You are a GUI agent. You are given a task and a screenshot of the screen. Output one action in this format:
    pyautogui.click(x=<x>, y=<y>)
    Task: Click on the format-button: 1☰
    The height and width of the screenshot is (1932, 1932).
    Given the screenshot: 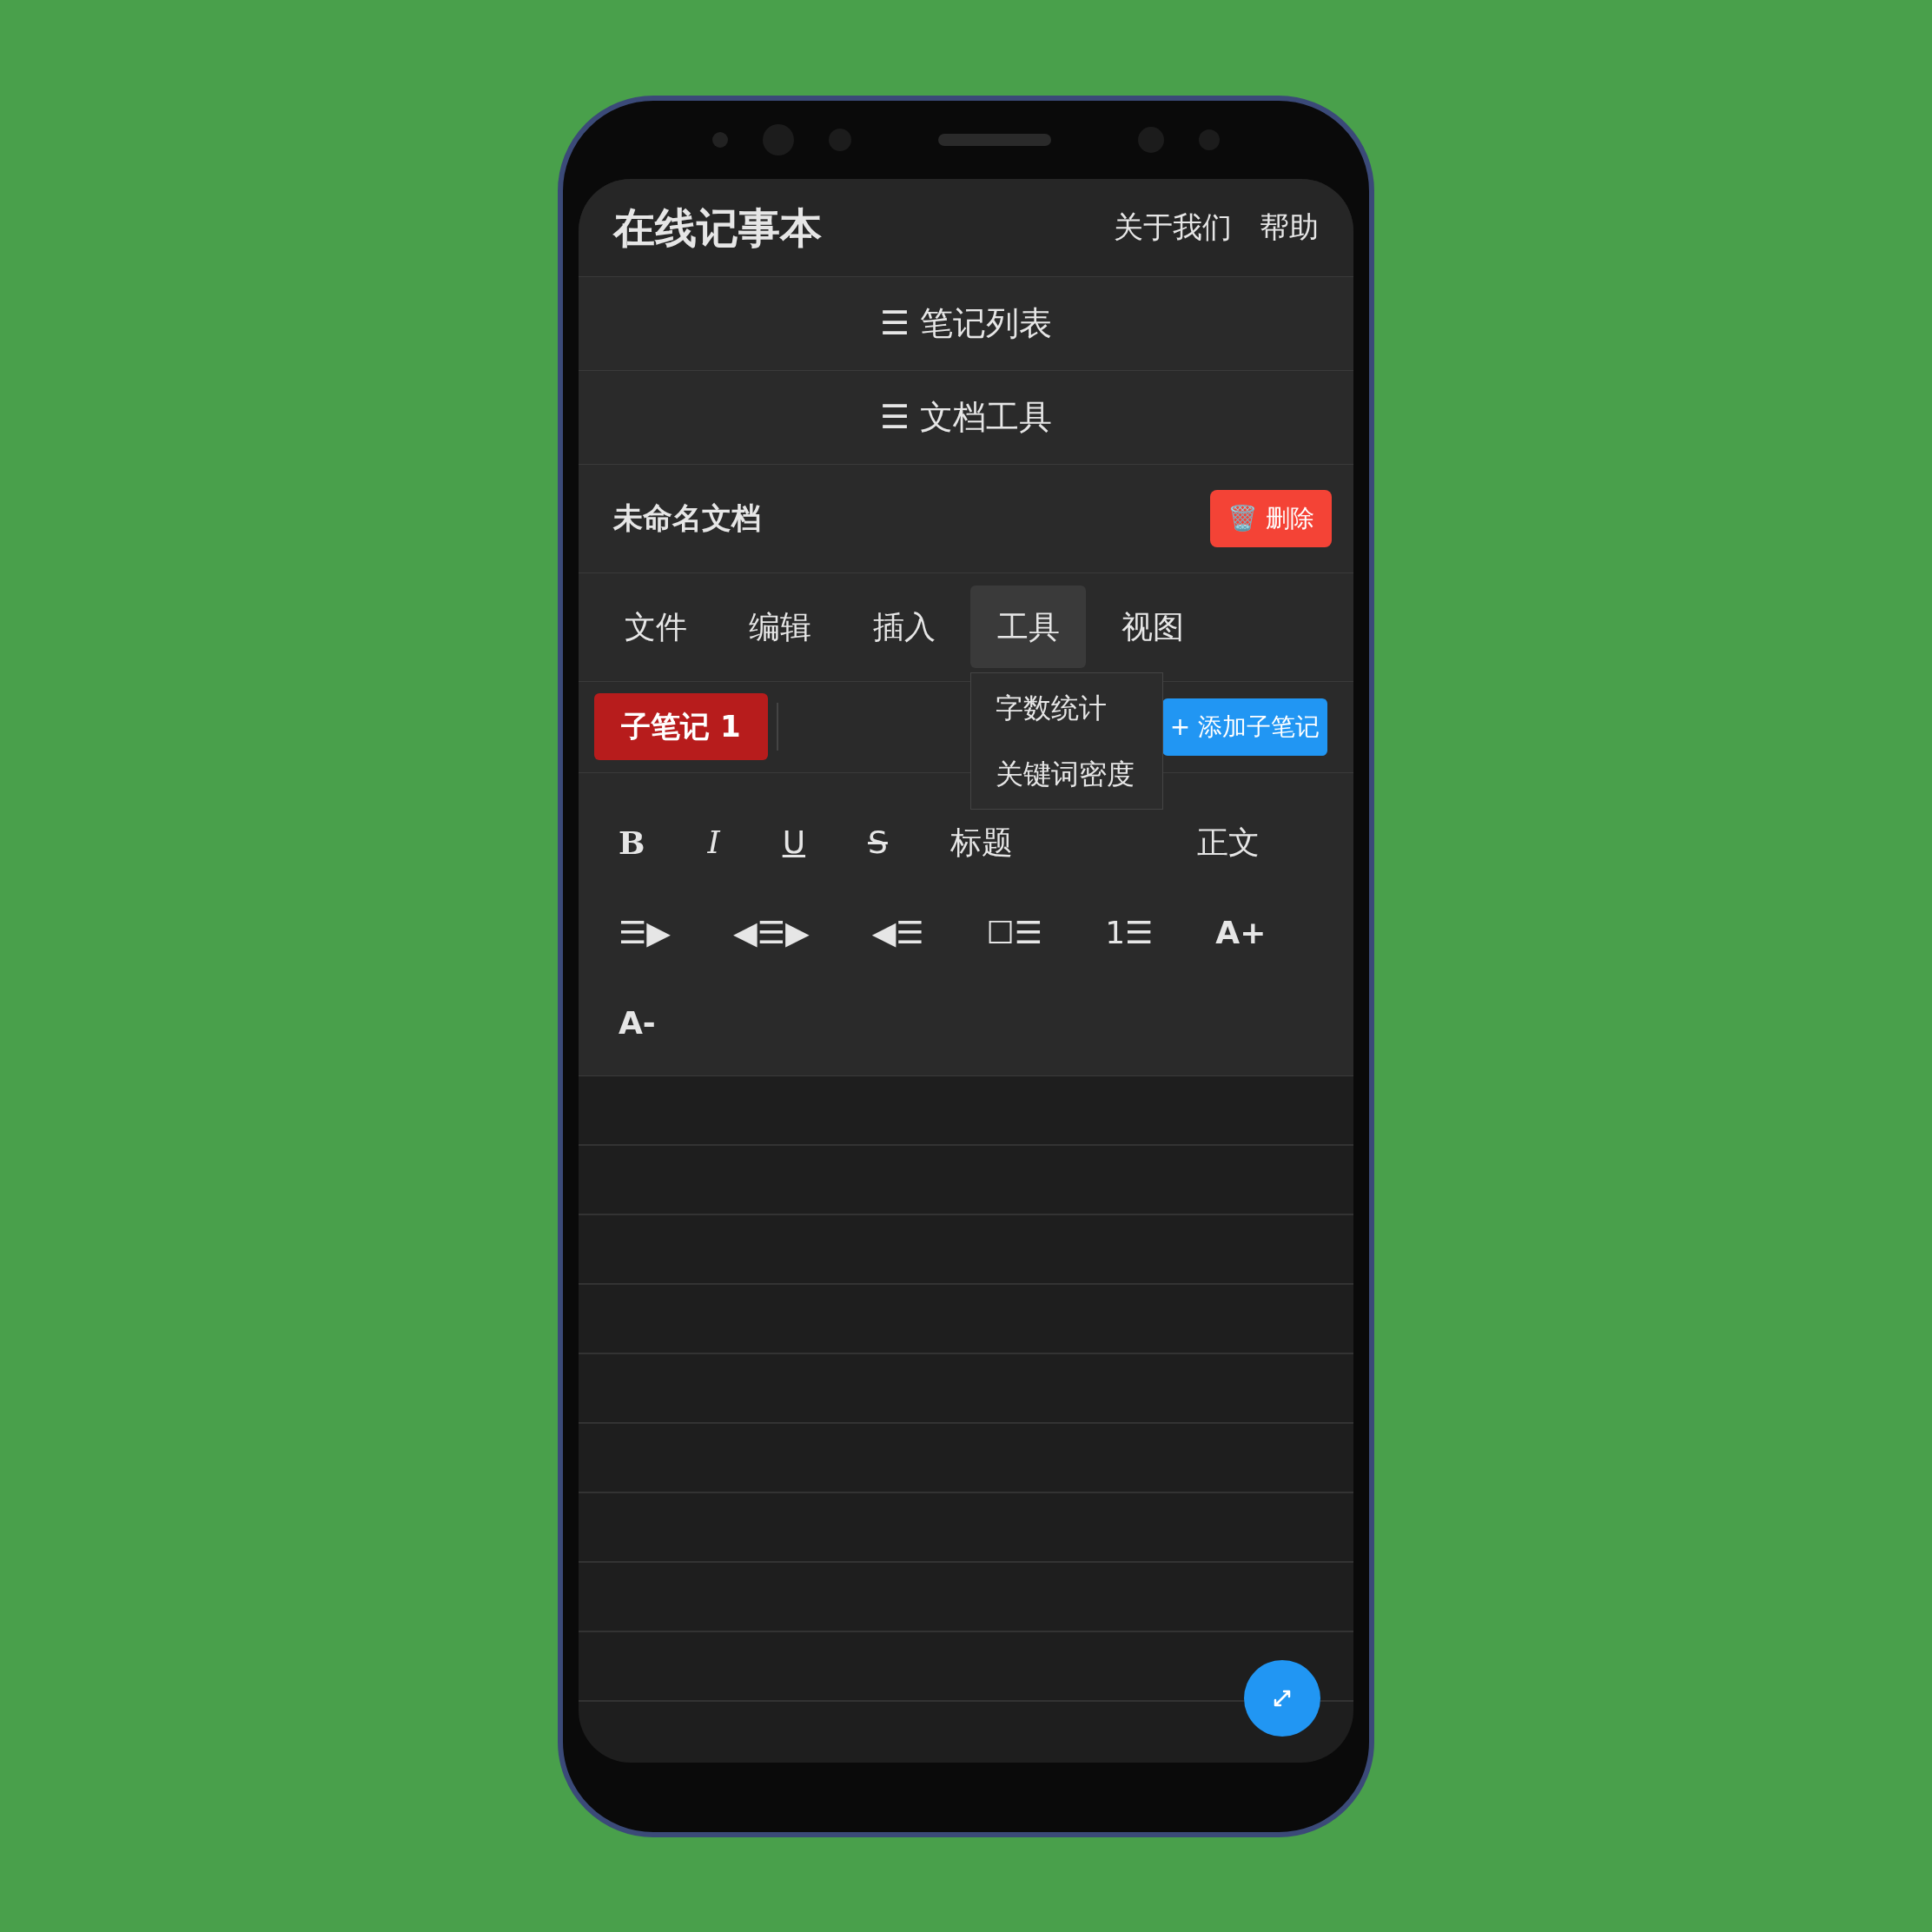 What is the action you would take?
    pyautogui.click(x=1130, y=932)
    